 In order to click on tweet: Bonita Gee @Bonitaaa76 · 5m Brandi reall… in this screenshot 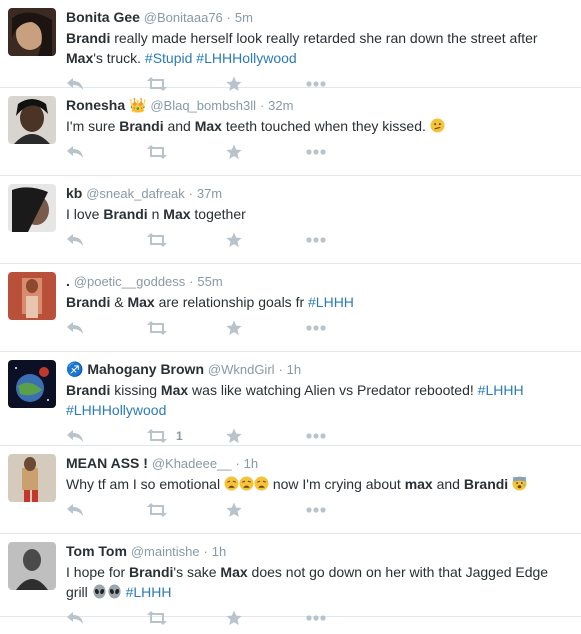, I will do `click(290, 45)`.